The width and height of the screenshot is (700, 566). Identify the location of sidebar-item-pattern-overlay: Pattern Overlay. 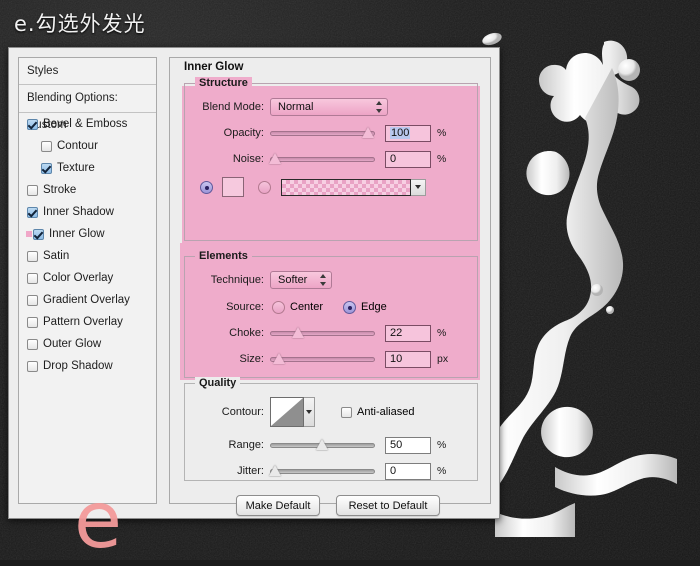
(87, 322).